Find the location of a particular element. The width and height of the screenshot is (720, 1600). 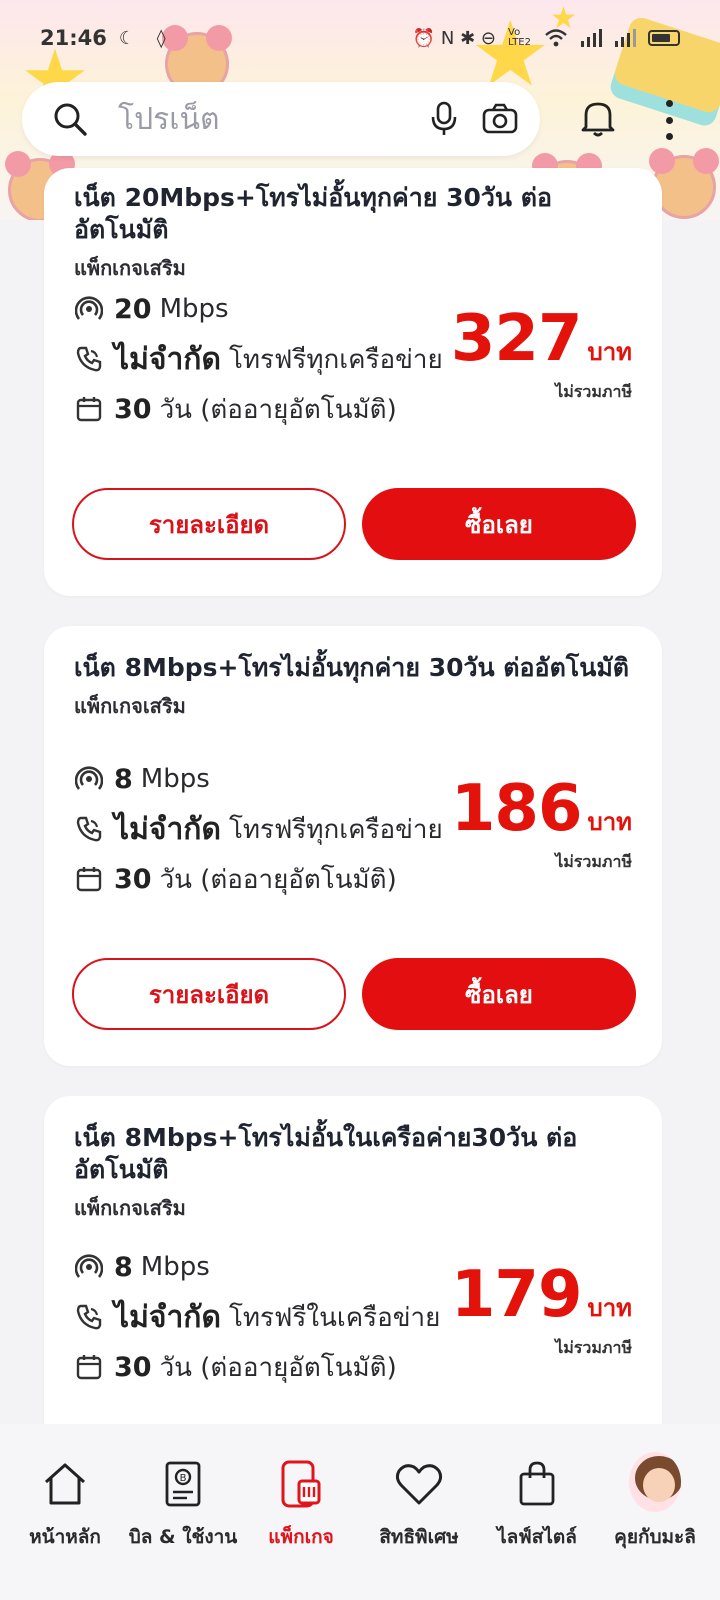

status-time: 21:46 is located at coordinates (73, 38).